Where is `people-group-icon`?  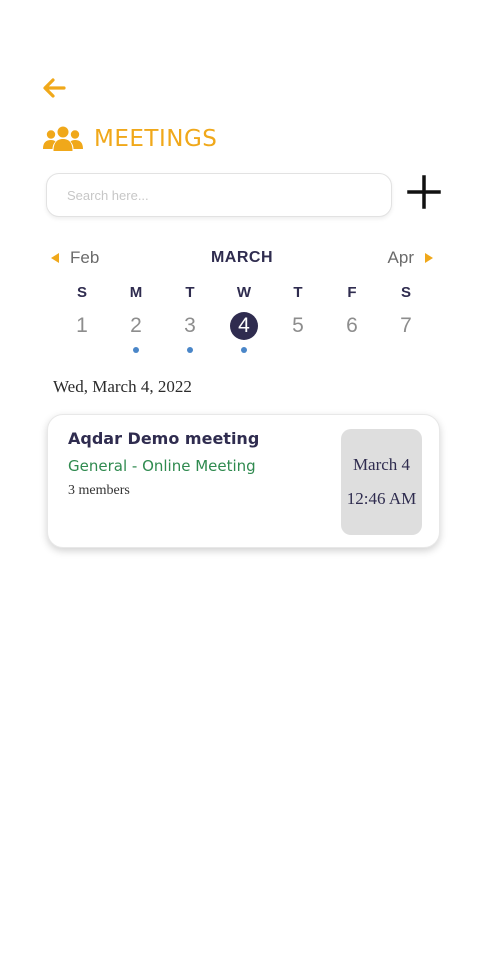 people-group-icon is located at coordinates (63, 138).